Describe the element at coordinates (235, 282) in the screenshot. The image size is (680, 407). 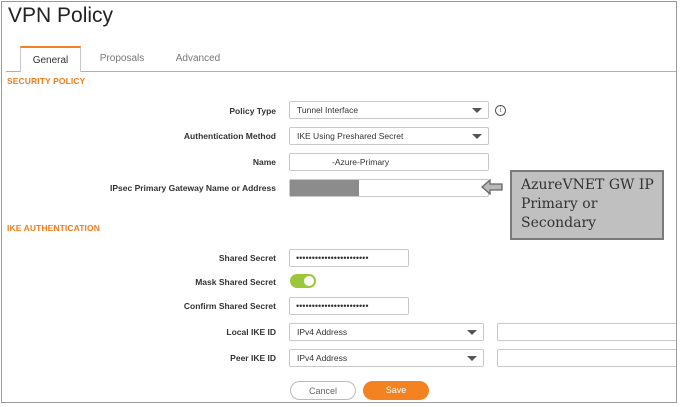
I see `mask-shared-secret-label: Mask Shared Secret` at that location.